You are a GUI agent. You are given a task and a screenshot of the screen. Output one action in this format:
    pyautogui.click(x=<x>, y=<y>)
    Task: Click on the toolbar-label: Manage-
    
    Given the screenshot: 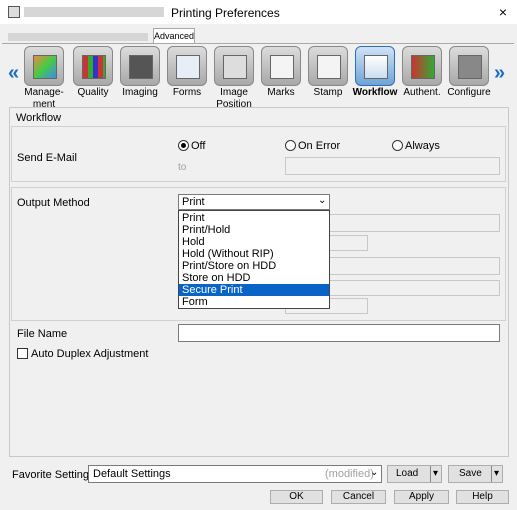 What is the action you would take?
    pyautogui.click(x=44, y=92)
    